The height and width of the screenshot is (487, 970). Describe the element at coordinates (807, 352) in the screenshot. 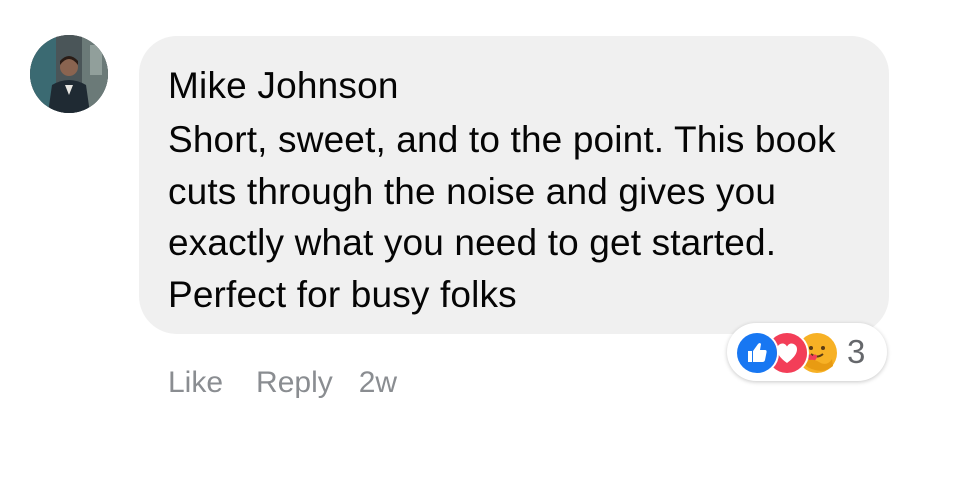

I see `reactions-summary: 3` at that location.